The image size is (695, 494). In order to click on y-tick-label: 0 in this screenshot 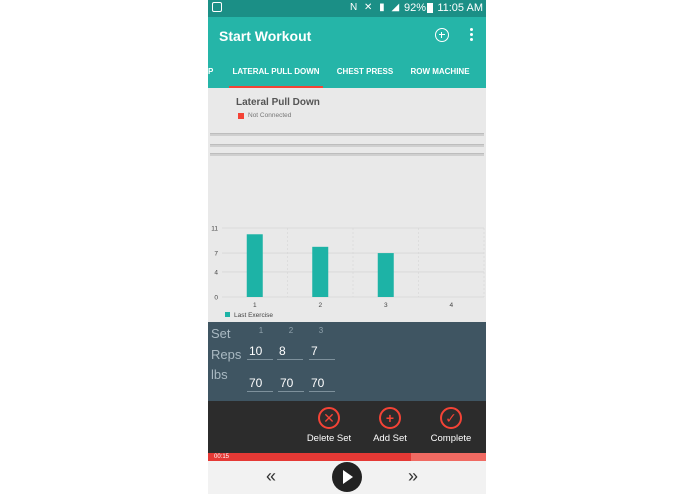, I will do `click(216, 298)`.